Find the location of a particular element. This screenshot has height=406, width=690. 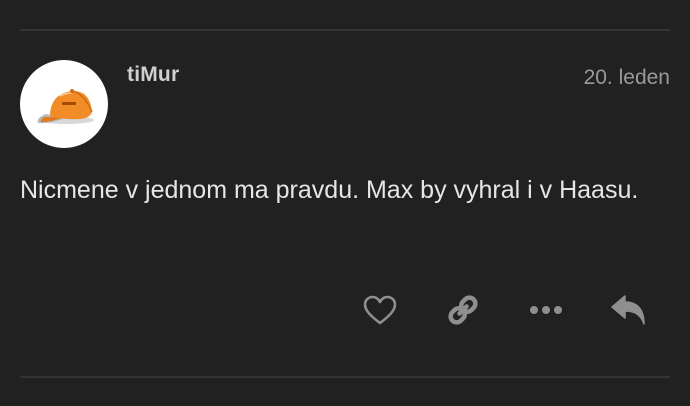

like-button is located at coordinates (380, 310).